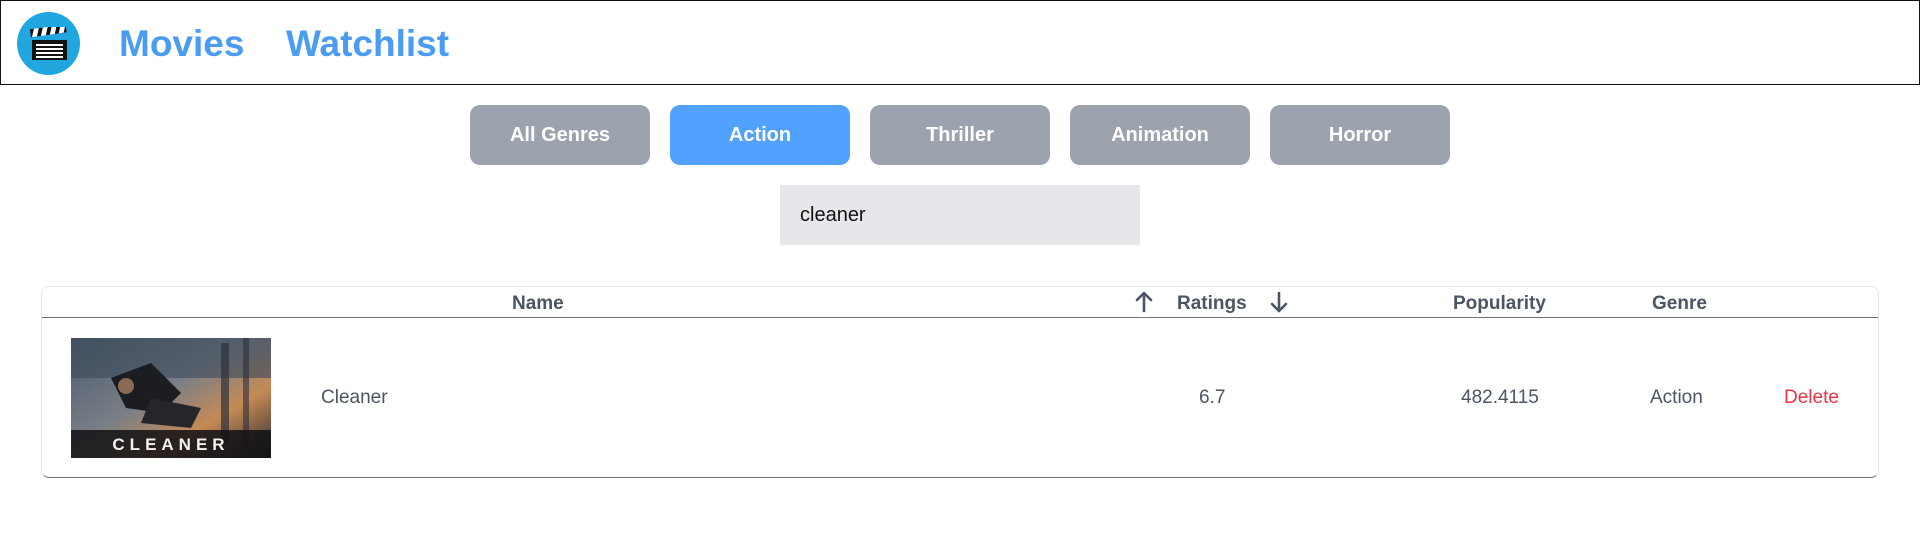 The image size is (1920, 548). Describe the element at coordinates (1160, 135) in the screenshot. I see `genre-button-animation: Animation` at that location.